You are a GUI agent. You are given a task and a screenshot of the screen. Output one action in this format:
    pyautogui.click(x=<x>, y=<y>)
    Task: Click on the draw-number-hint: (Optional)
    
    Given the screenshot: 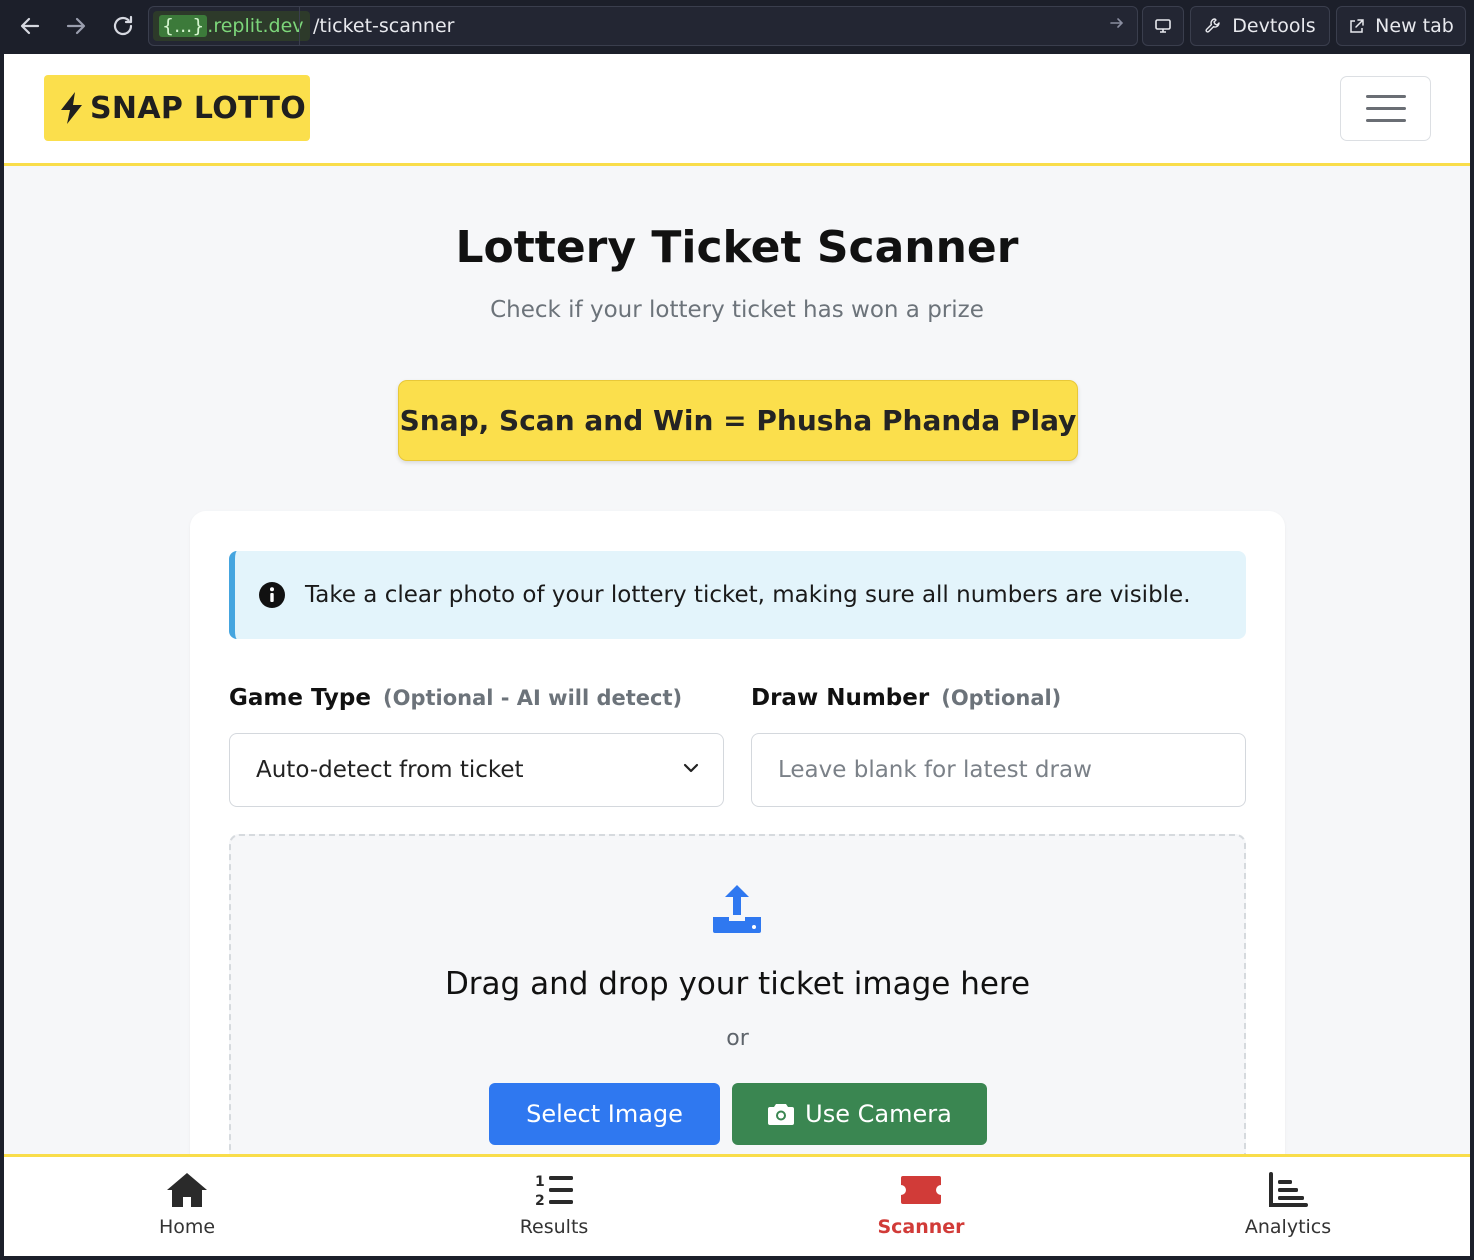 What is the action you would take?
    pyautogui.click(x=1001, y=698)
    